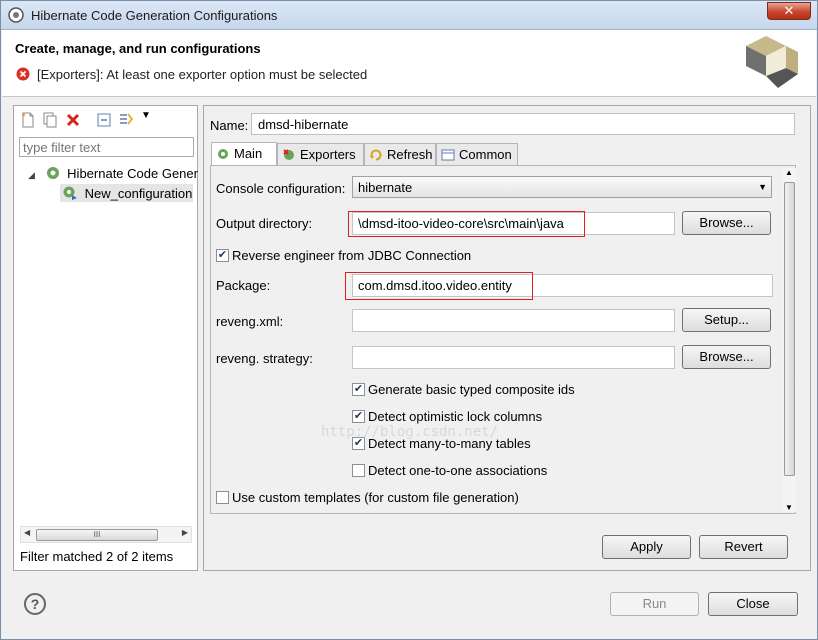 Image resolution: width=818 pixels, height=640 pixels. I want to click on one-to-one-checkbox, so click(358, 470).